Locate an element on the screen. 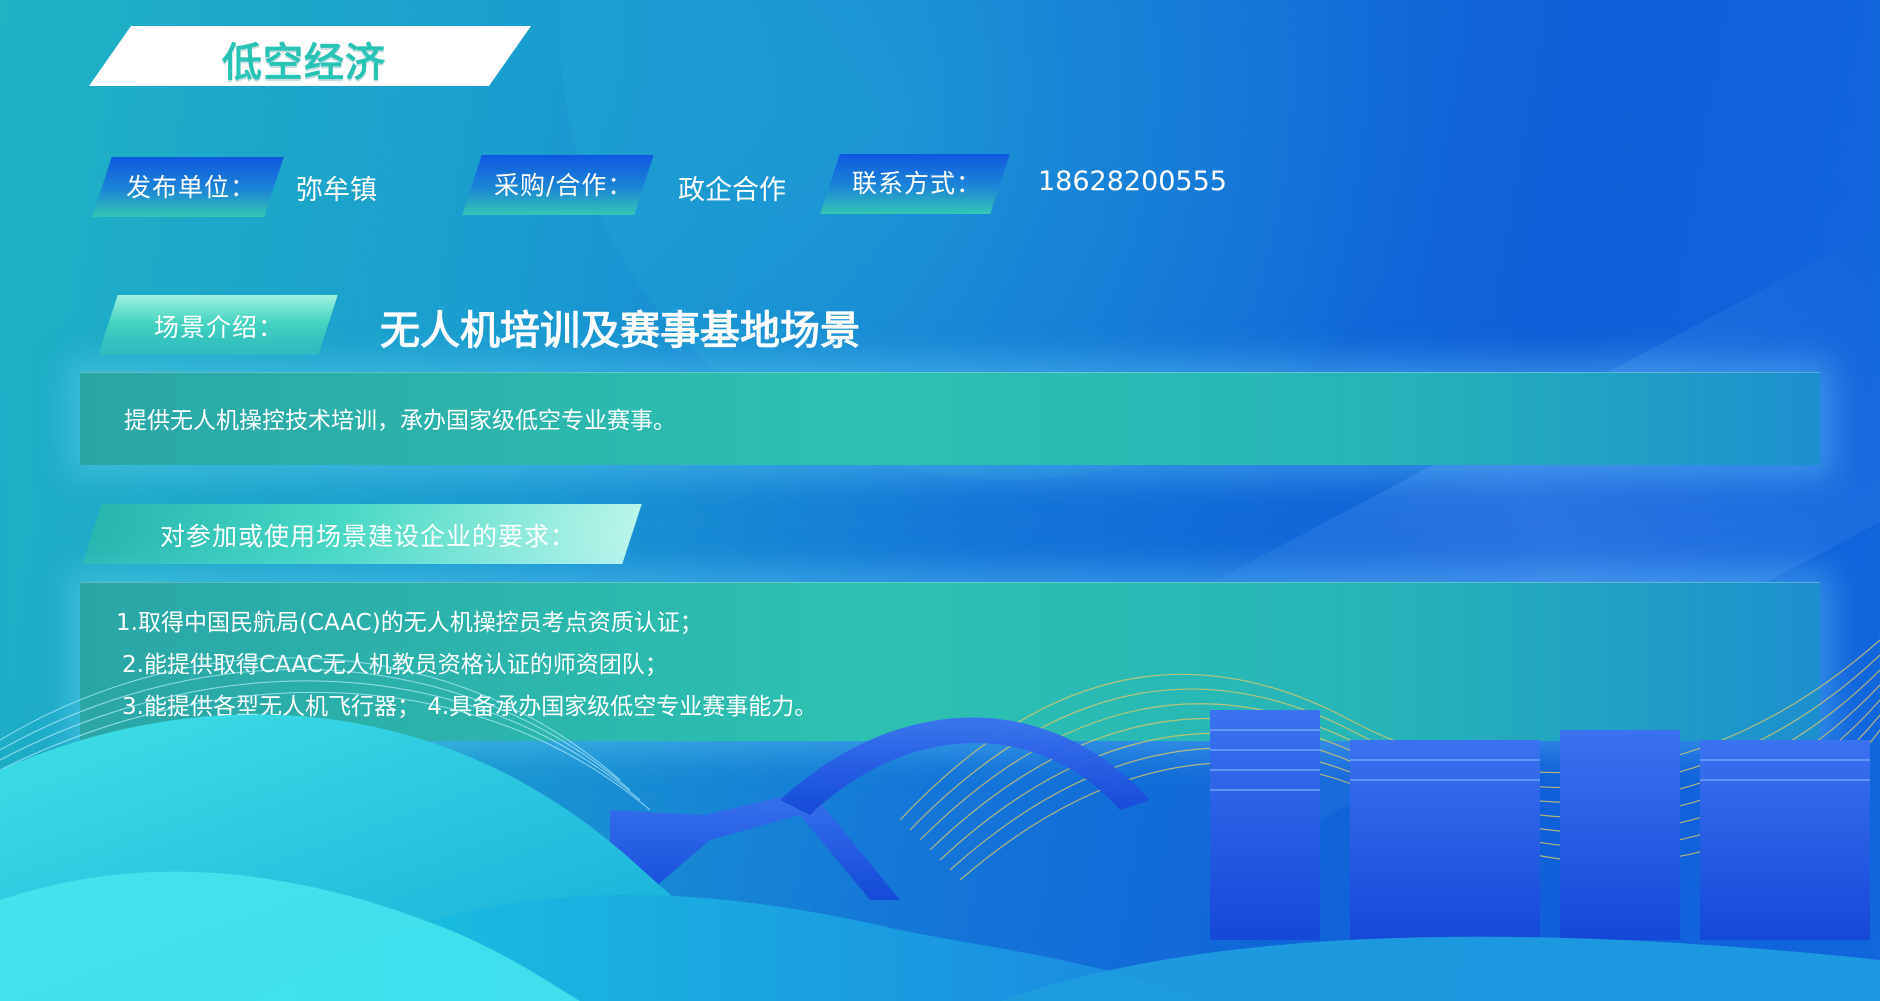 This screenshot has width=1880, height=1001. contact-value: 18628200555 is located at coordinates (1132, 181).